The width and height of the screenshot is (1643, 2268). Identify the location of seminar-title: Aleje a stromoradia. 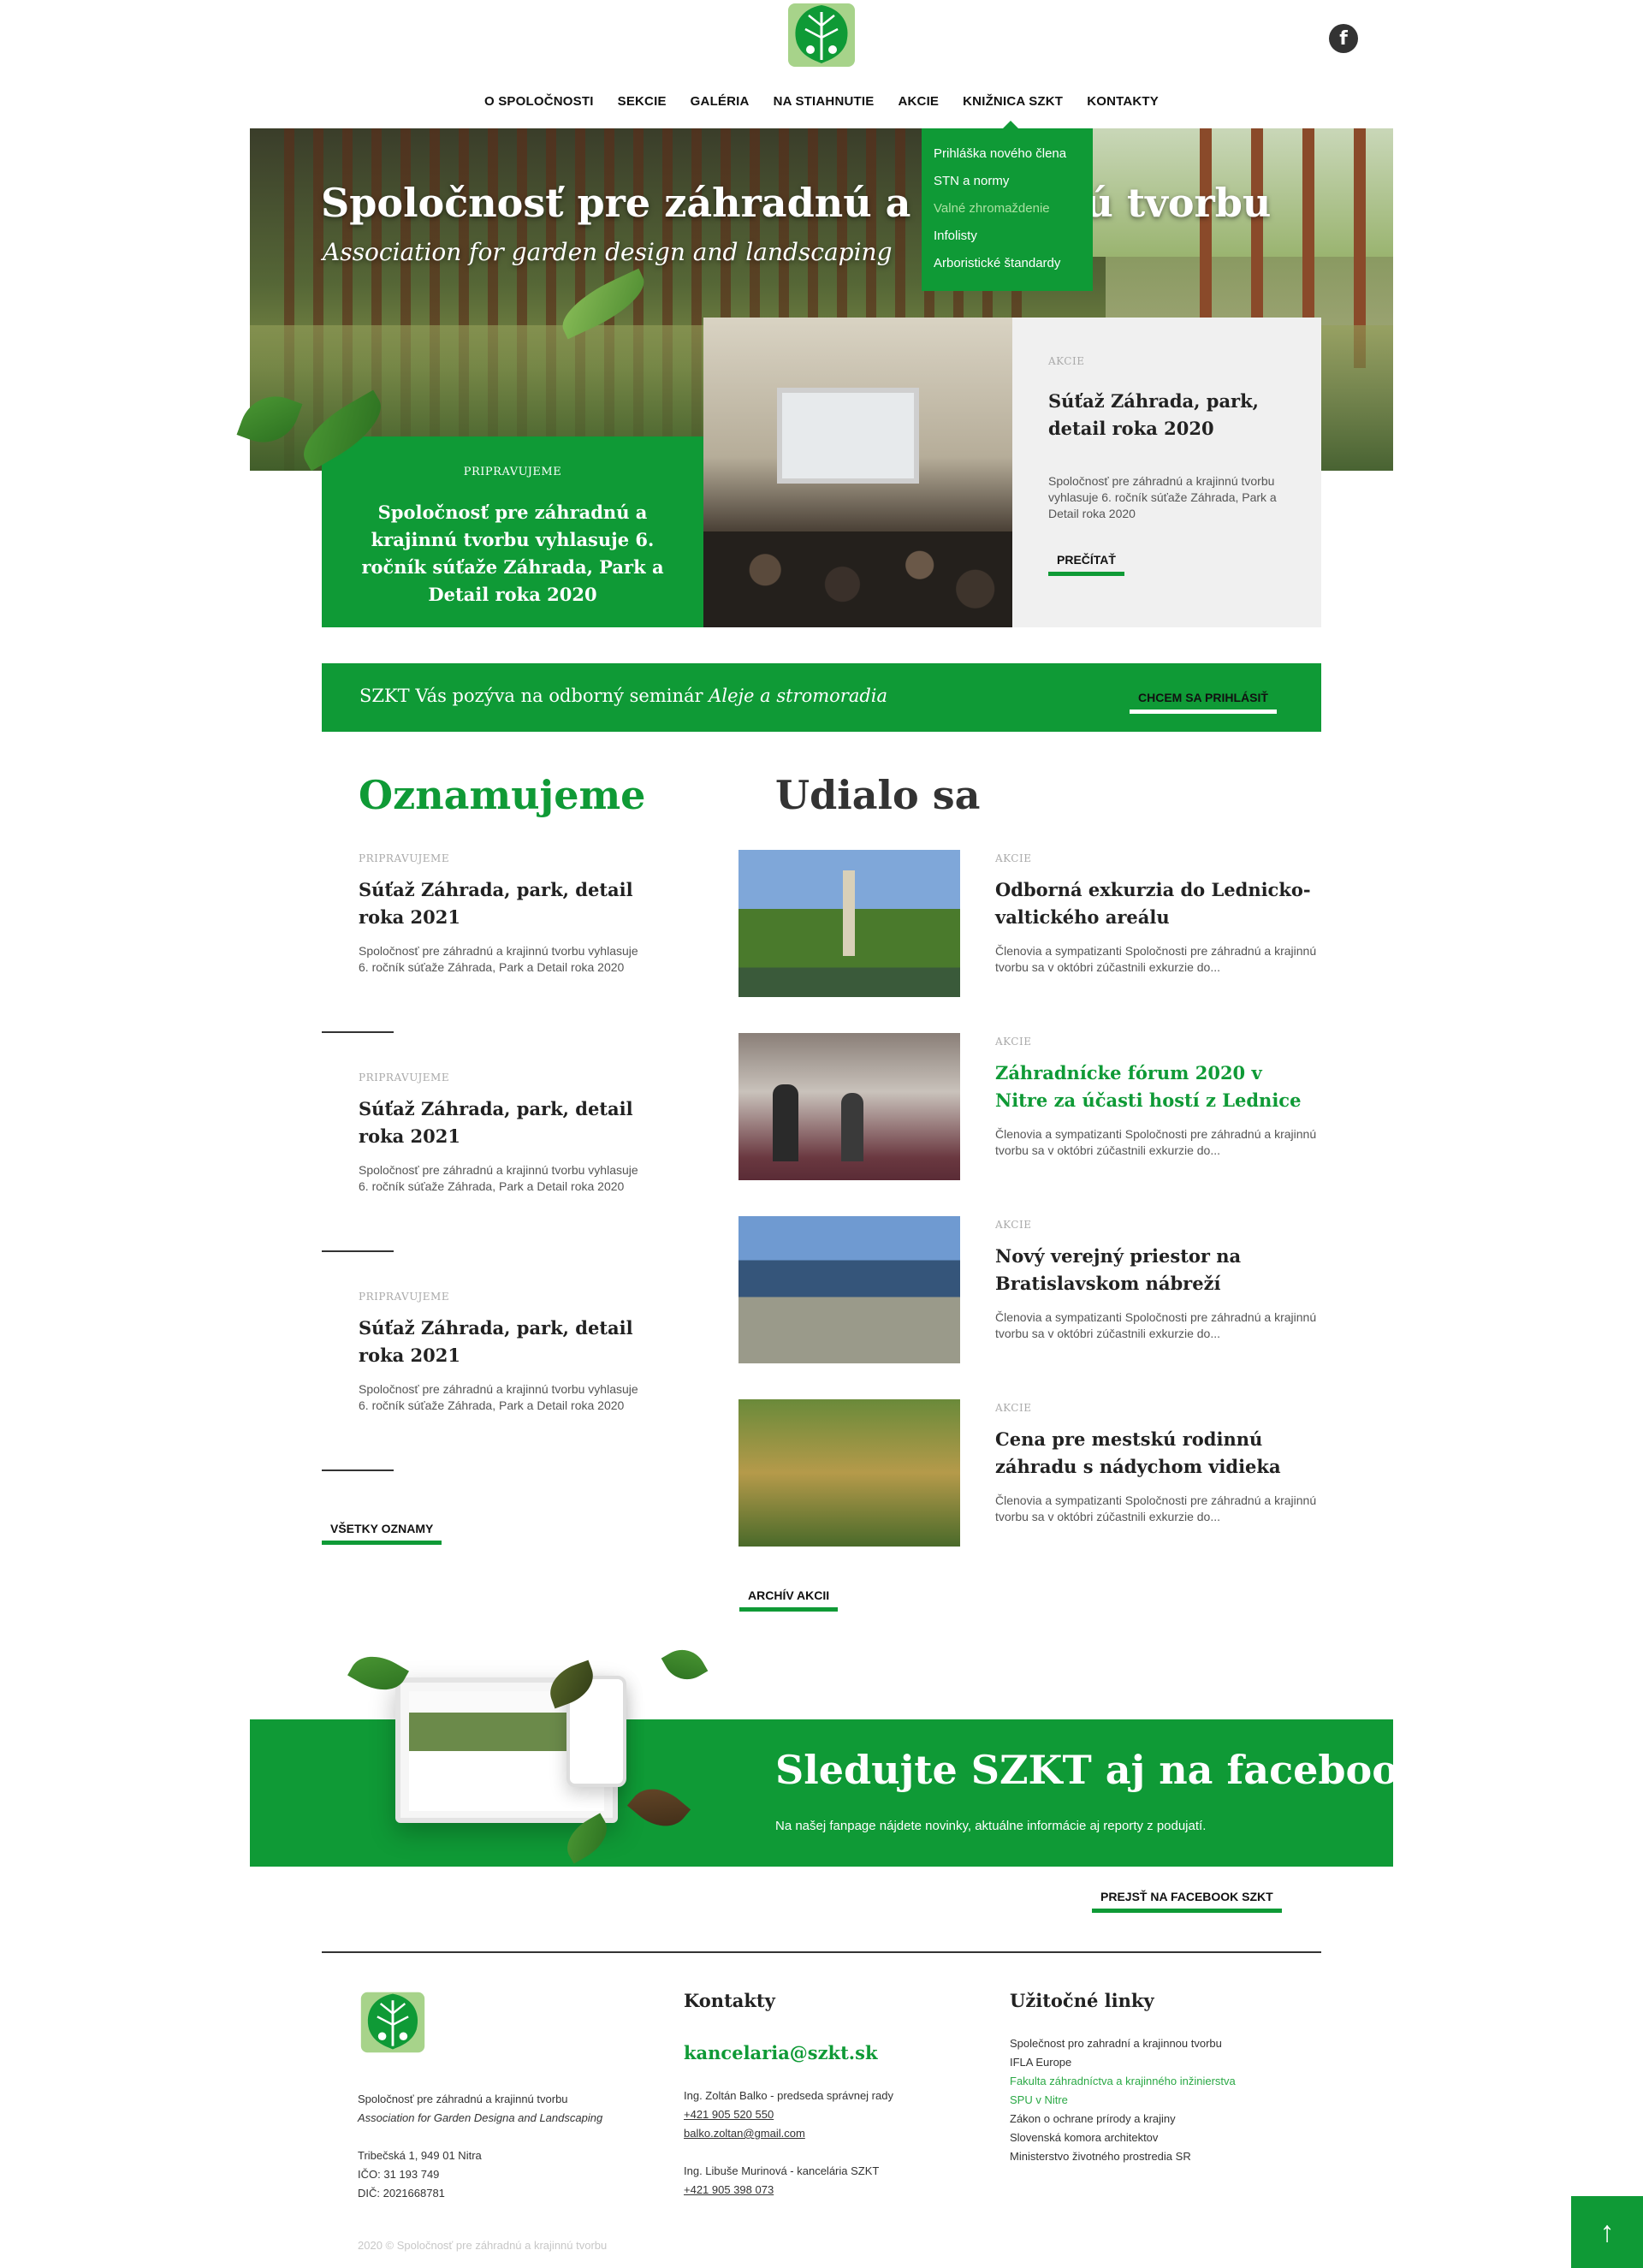
(798, 696).